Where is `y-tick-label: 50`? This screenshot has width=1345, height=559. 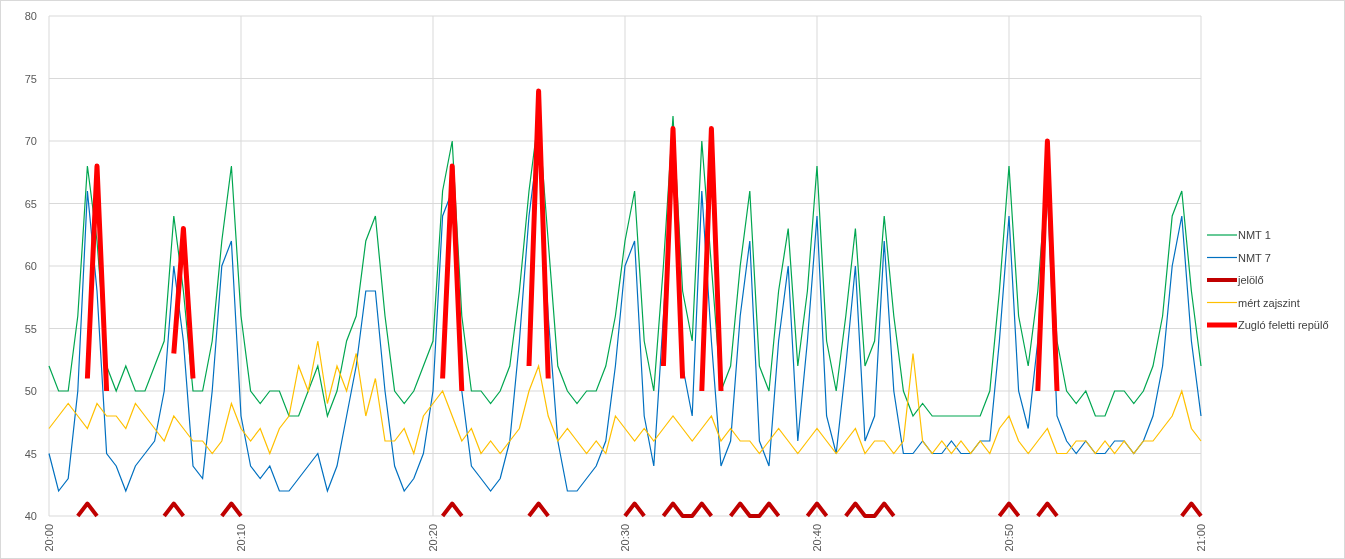 y-tick-label: 50 is located at coordinates (30, 391).